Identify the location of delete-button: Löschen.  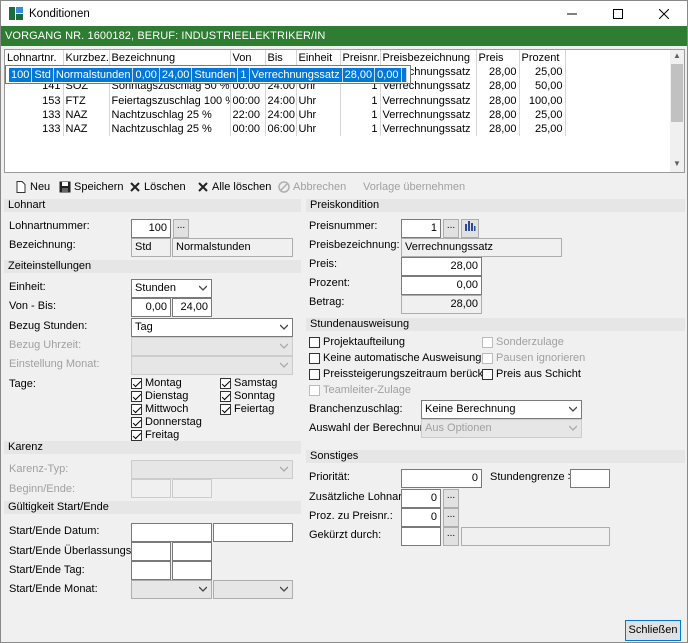
(157, 187).